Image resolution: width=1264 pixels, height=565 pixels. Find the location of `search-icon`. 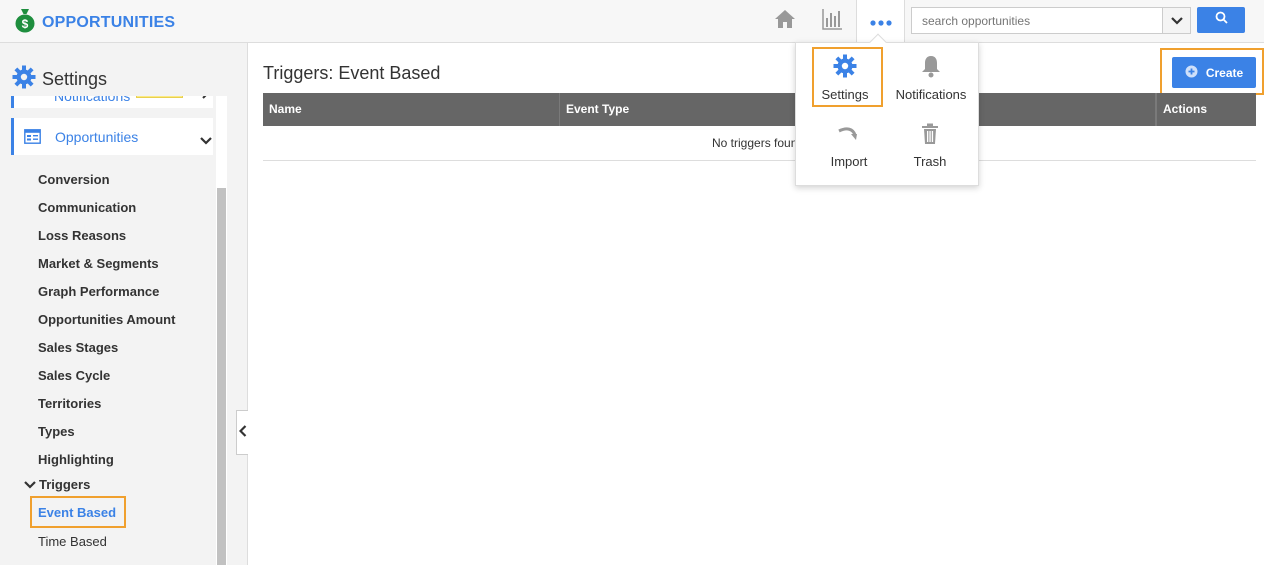

search-icon is located at coordinates (1221, 20).